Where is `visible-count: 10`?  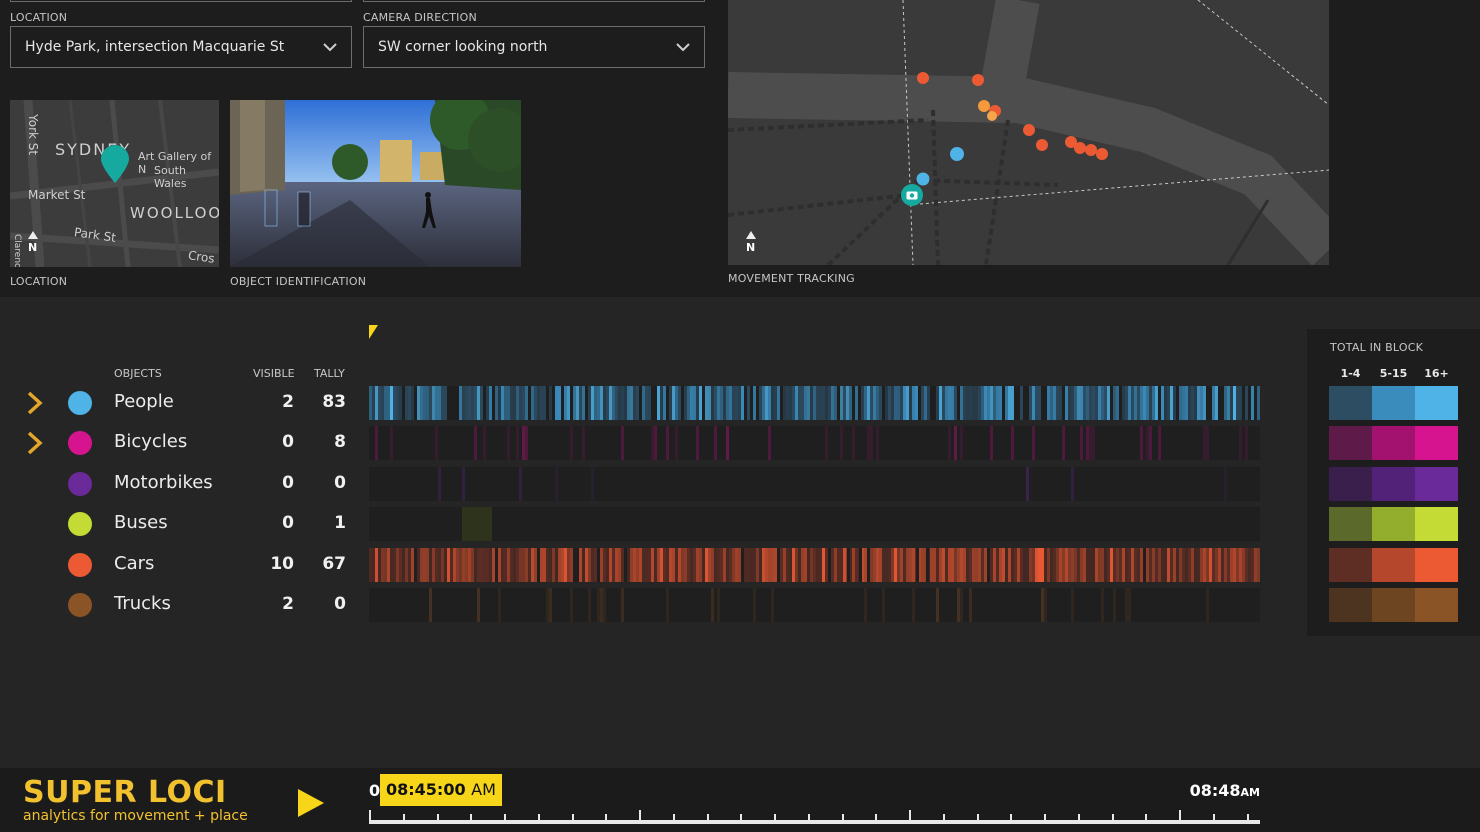
visible-count: 10 is located at coordinates (282, 564).